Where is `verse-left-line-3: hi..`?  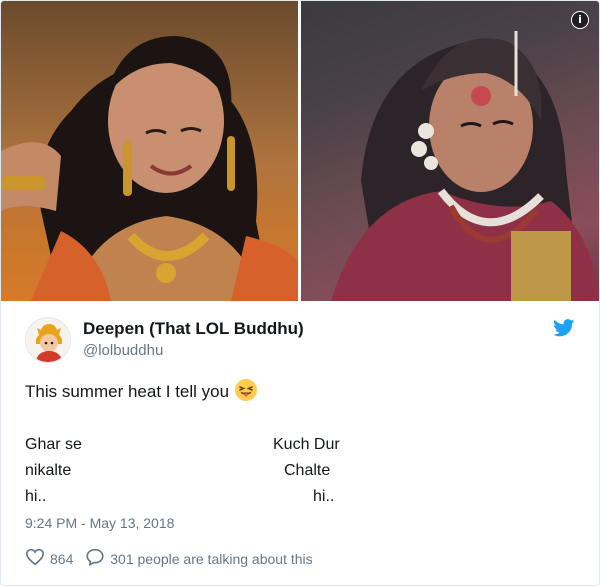 verse-left-line-3: hi.. is located at coordinates (36, 496).